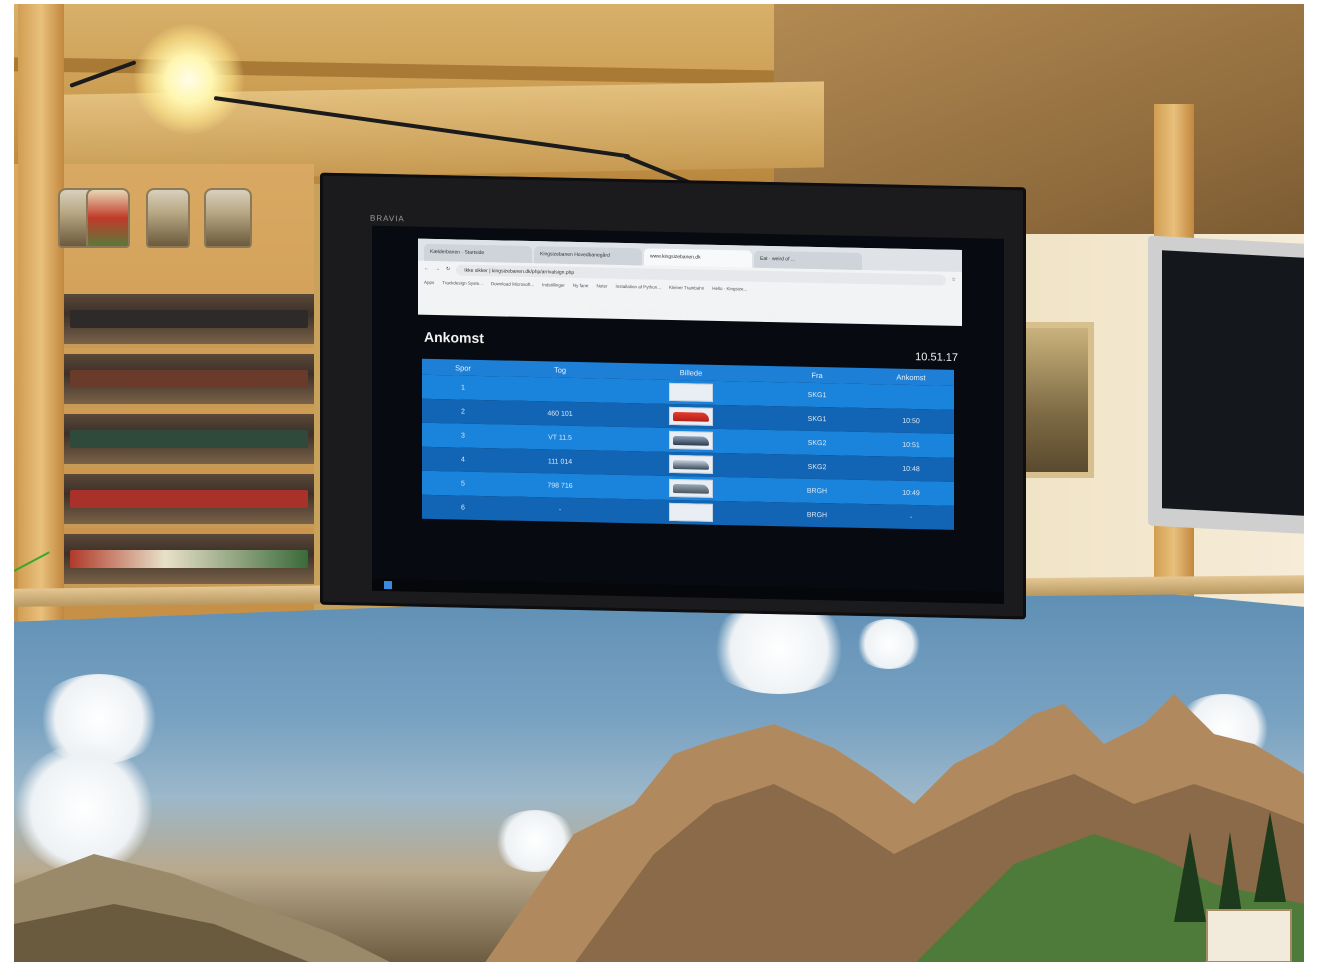 The height and width of the screenshot is (964, 1319). What do you see at coordinates (581, 285) in the screenshot?
I see `bookmark-item: Ny fane` at bounding box center [581, 285].